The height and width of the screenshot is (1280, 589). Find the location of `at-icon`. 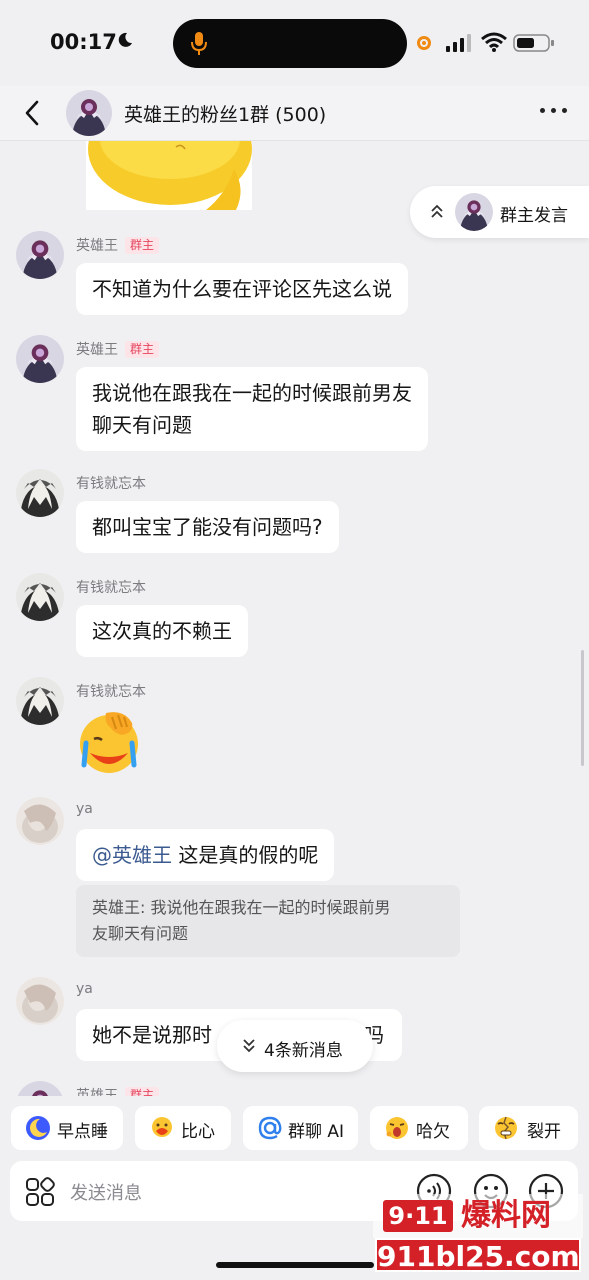

at-icon is located at coordinates (270, 1128).